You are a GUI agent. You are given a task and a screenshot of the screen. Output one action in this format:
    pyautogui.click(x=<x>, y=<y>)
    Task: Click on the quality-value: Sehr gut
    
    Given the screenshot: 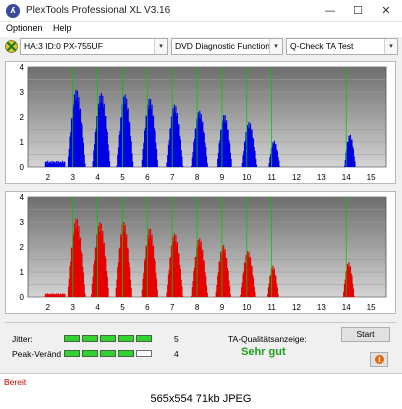 What is the action you would take?
    pyautogui.click(x=263, y=352)
    